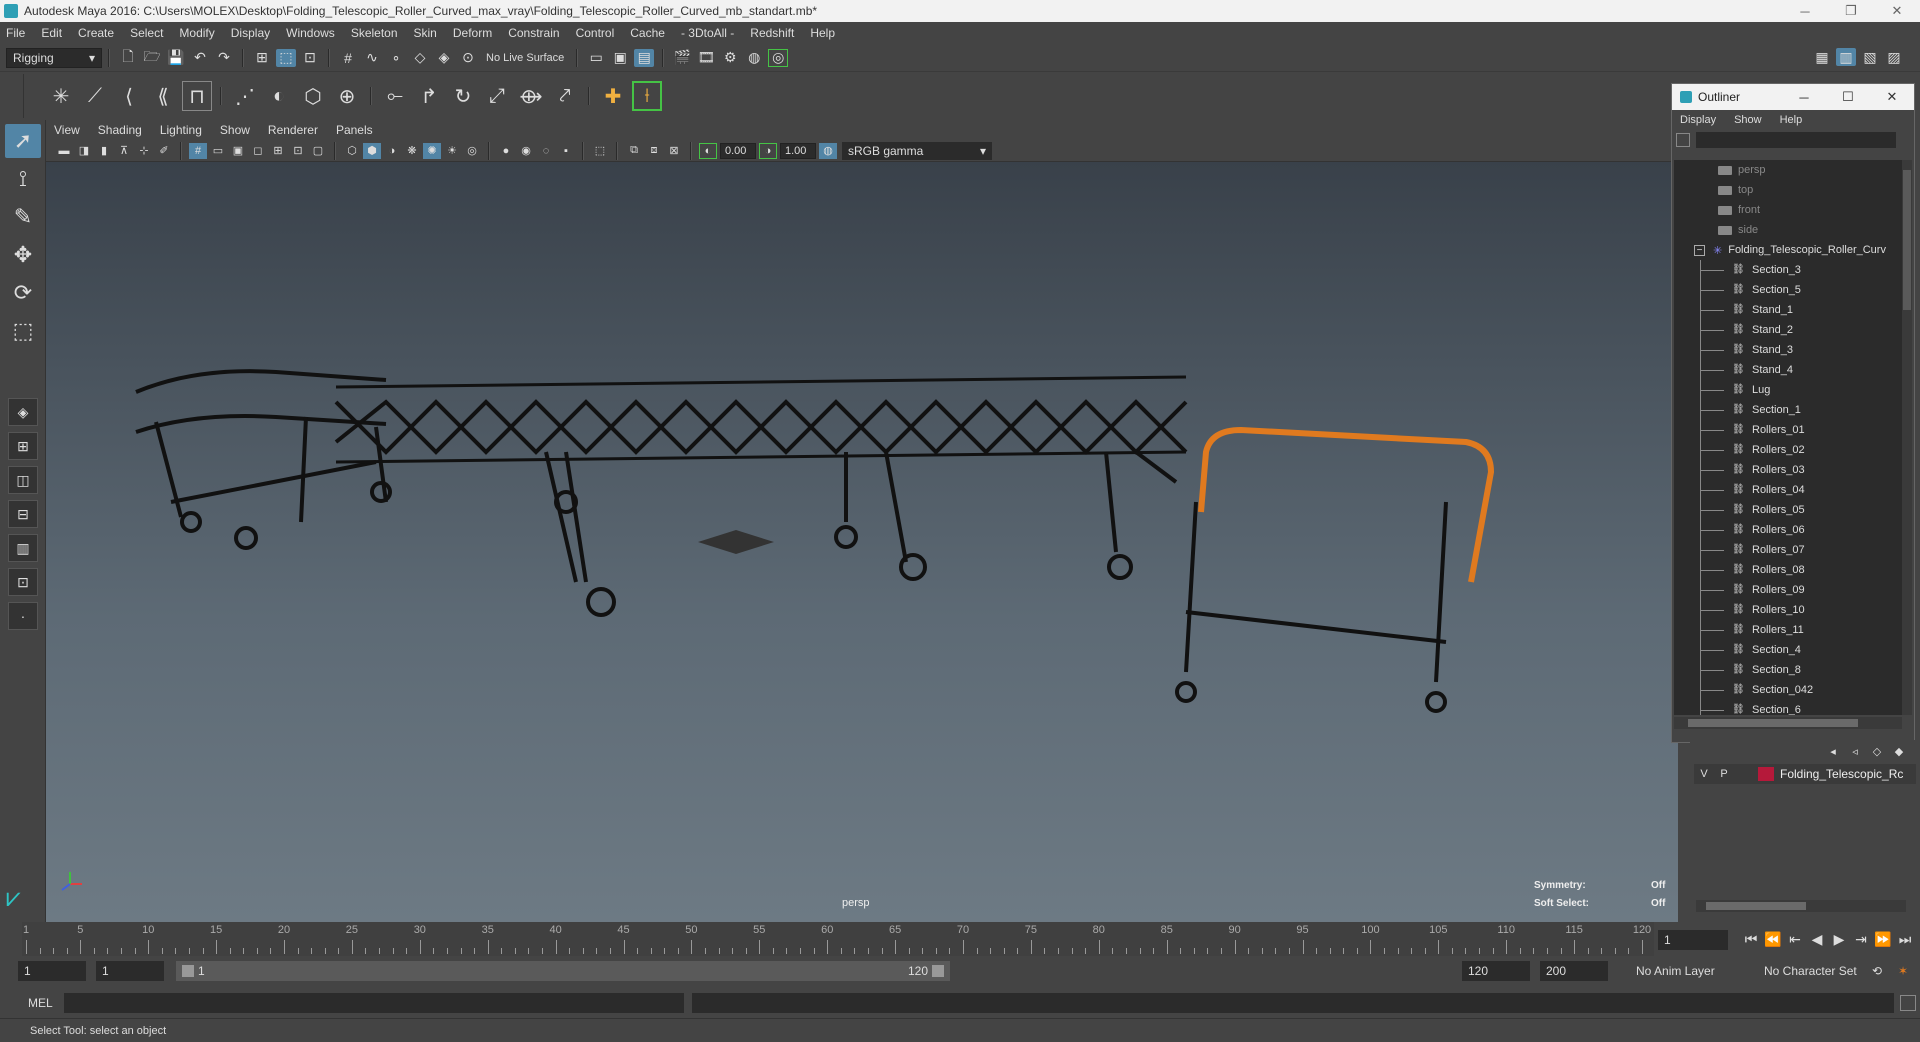  What do you see at coordinates (1748, 120) in the screenshot?
I see `outliner-menu-show: Show` at bounding box center [1748, 120].